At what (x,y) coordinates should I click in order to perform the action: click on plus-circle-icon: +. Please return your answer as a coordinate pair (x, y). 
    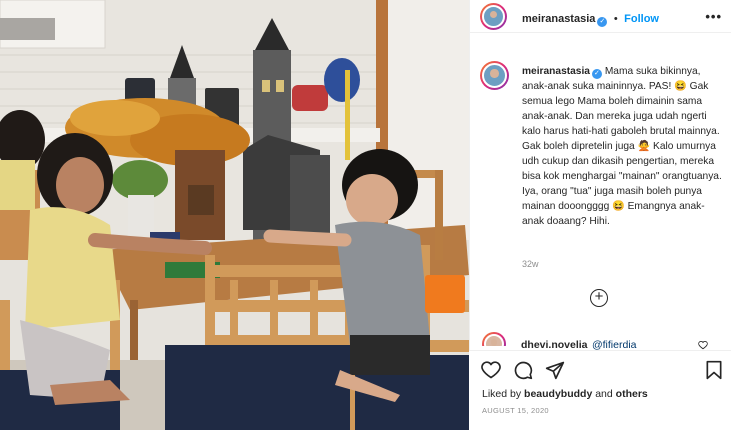
    Looking at the image, I should click on (599, 298).